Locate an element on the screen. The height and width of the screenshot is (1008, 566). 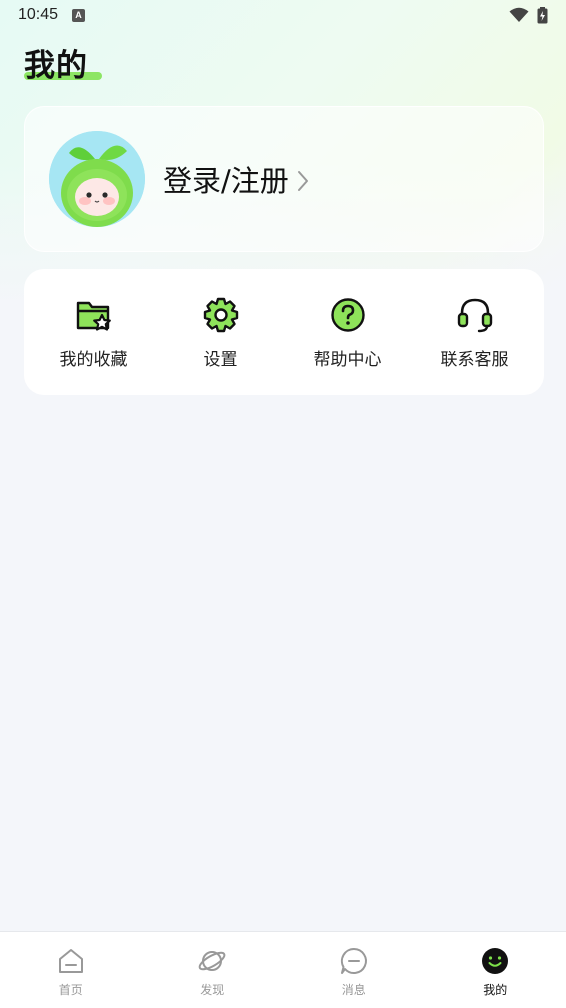
planet-icon is located at coordinates (212, 961).